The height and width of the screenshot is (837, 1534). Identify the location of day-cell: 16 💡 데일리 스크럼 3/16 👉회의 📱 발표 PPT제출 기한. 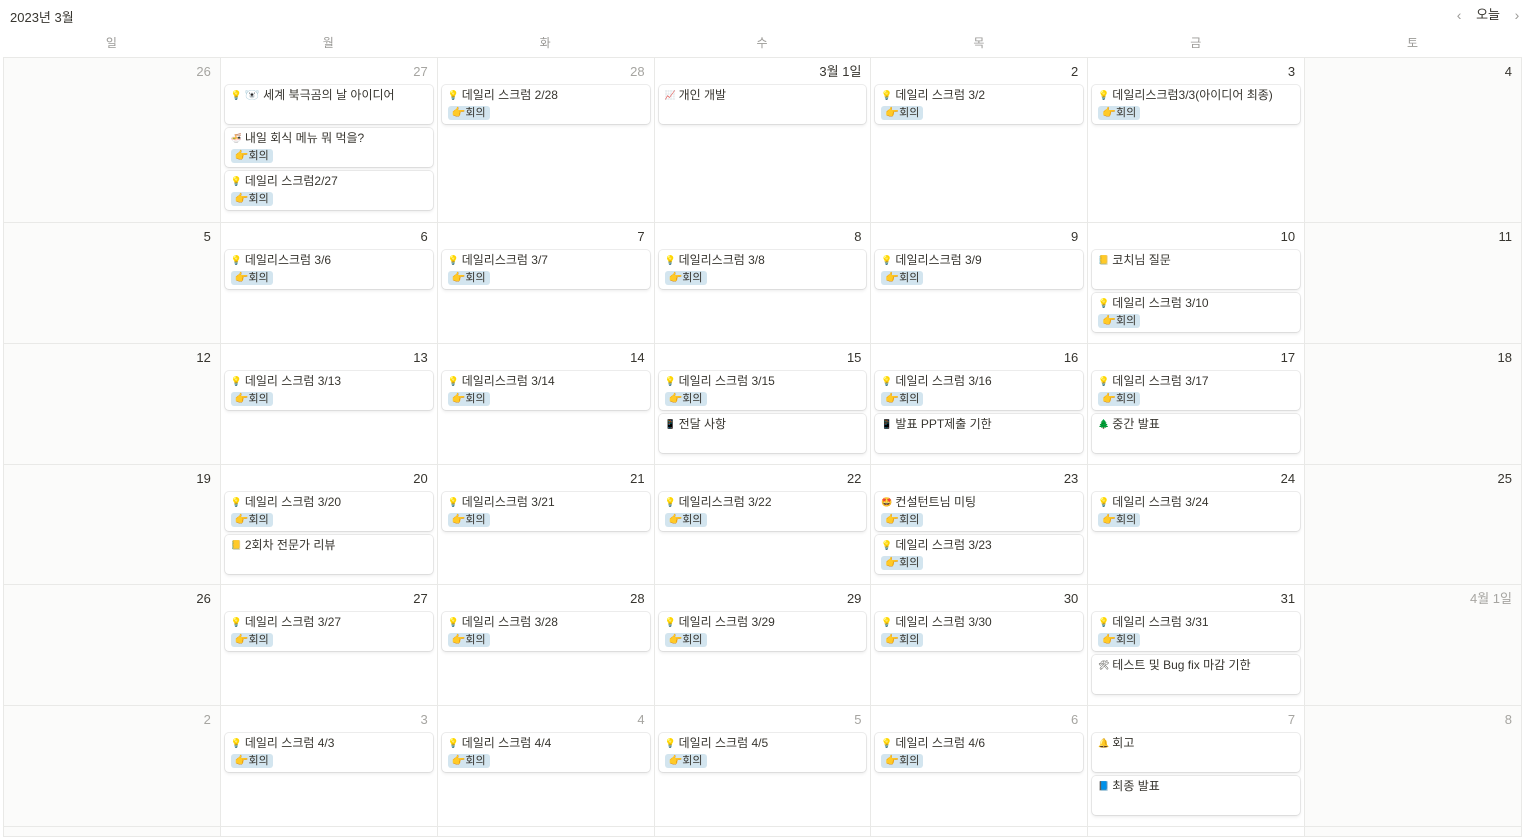
(980, 404).